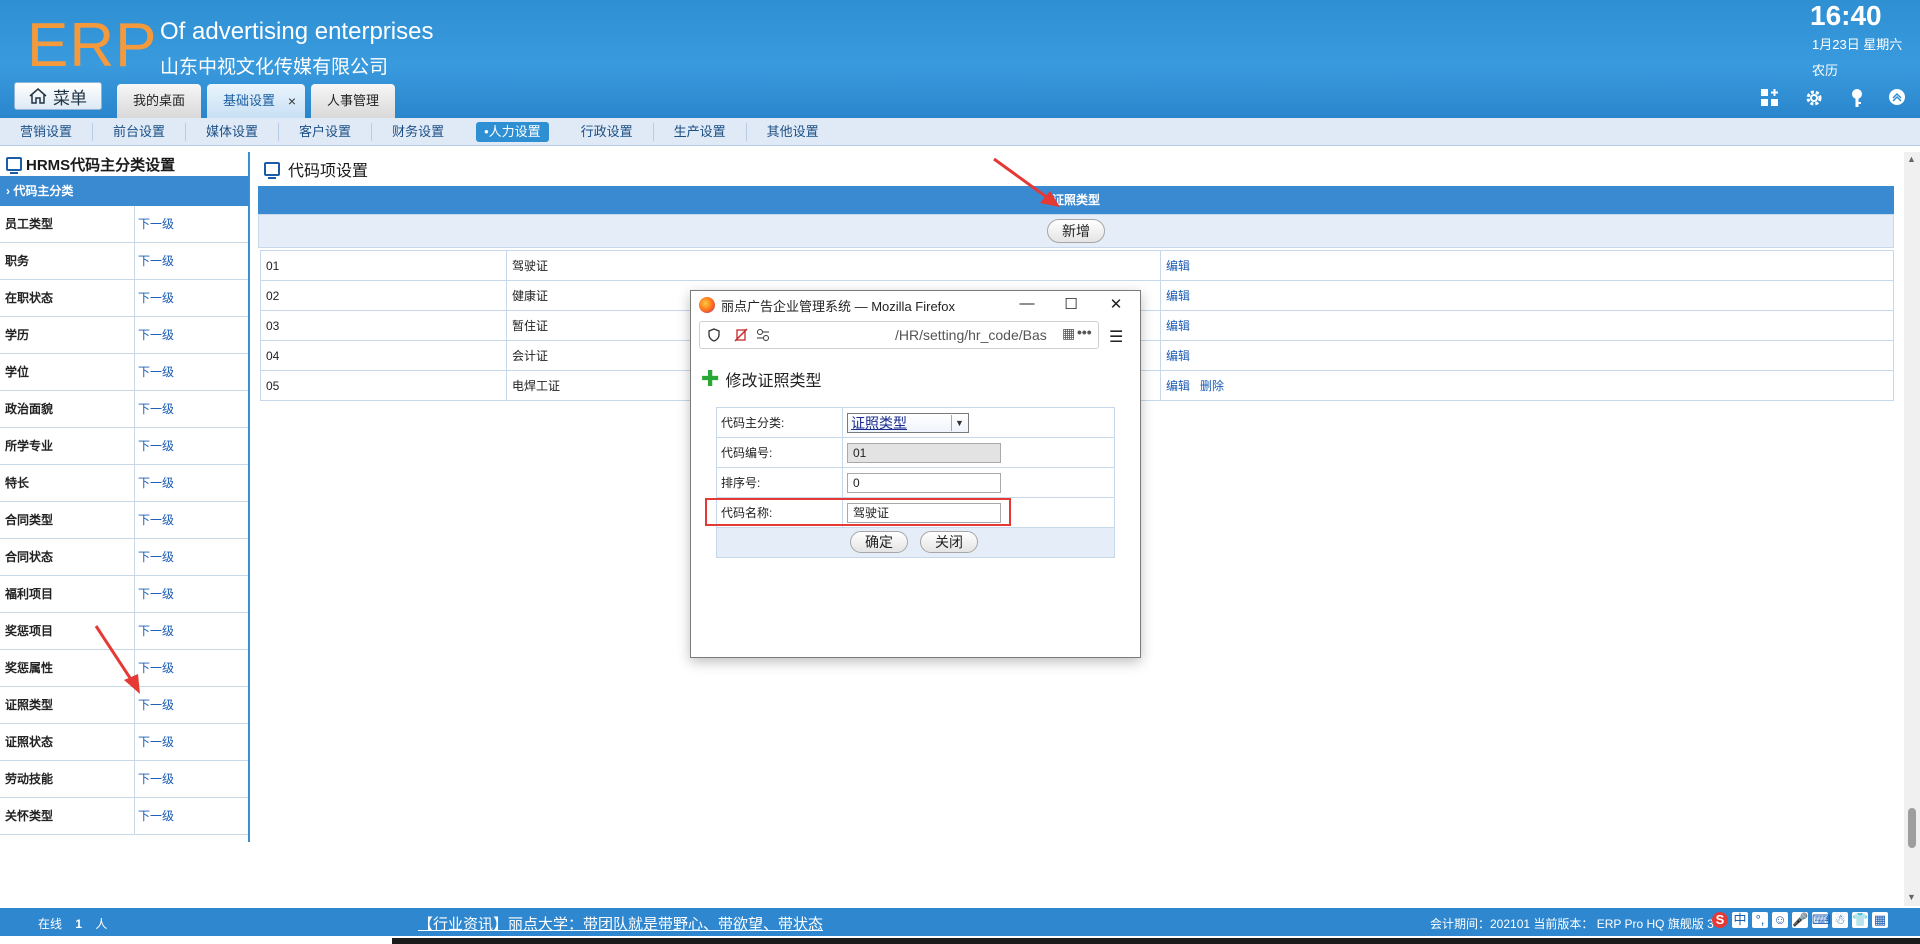 The width and height of the screenshot is (1920, 944). I want to click on category-row: 员工类型 下一级, so click(124, 224).